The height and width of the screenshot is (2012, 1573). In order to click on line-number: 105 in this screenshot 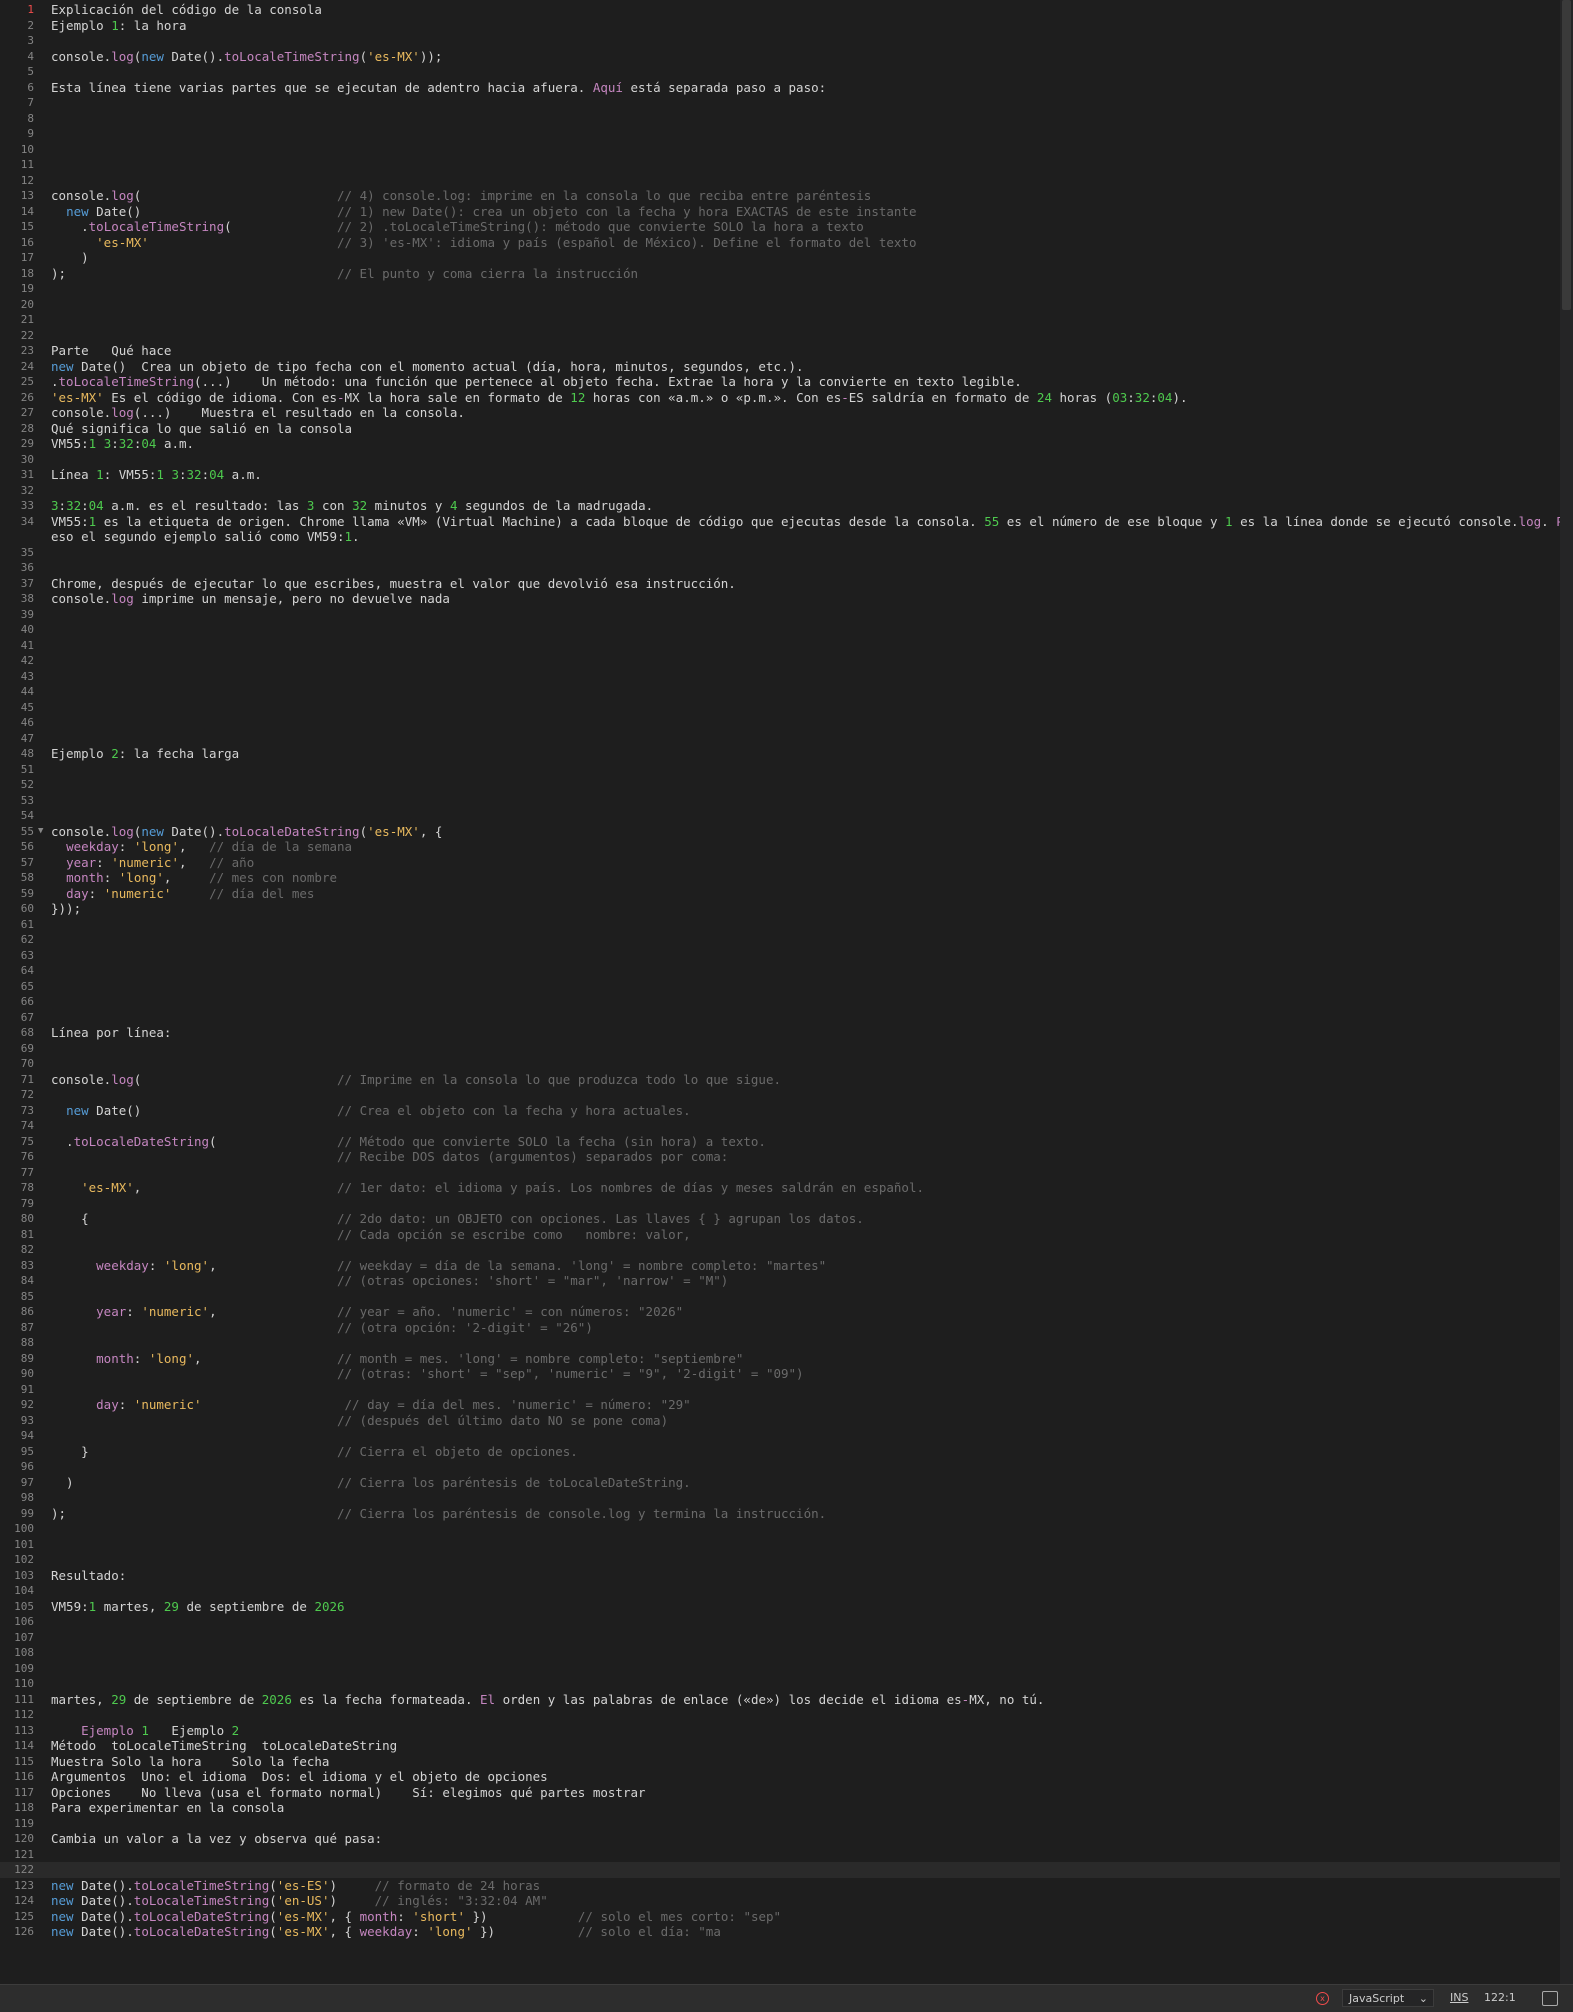, I will do `click(24, 1606)`.